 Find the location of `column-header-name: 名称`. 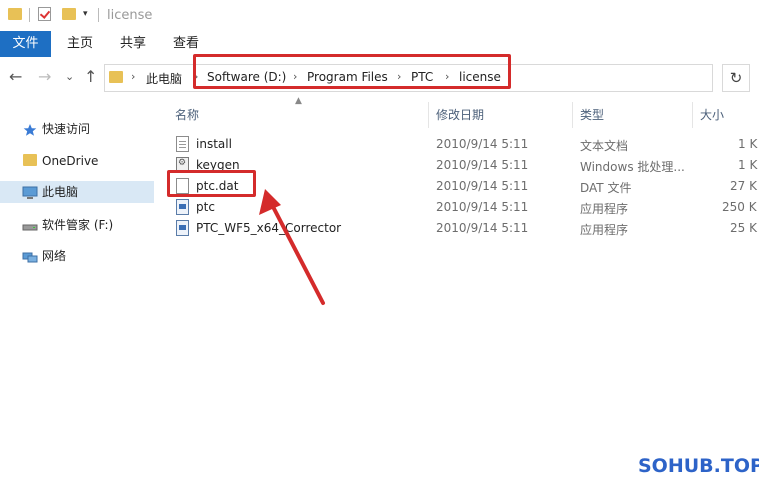

column-header-name: 名称 is located at coordinates (187, 114).